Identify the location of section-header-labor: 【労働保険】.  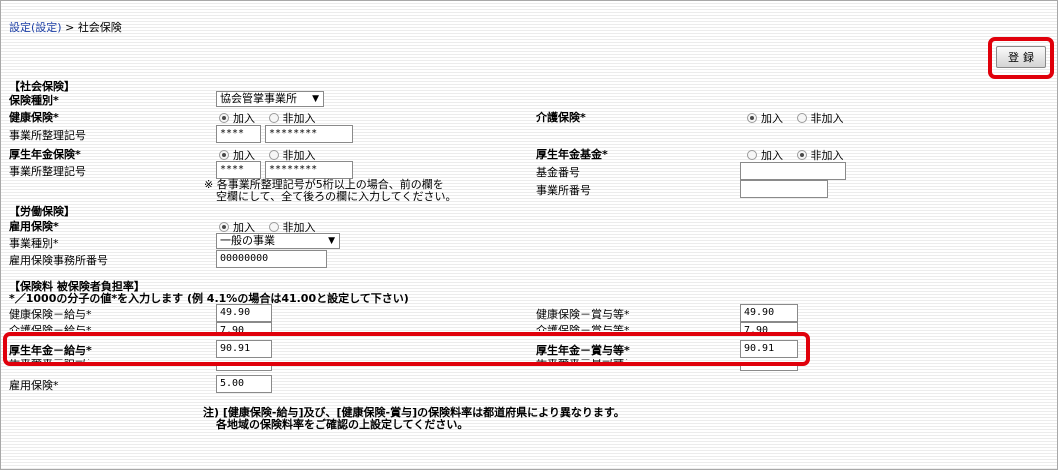
(42, 211).